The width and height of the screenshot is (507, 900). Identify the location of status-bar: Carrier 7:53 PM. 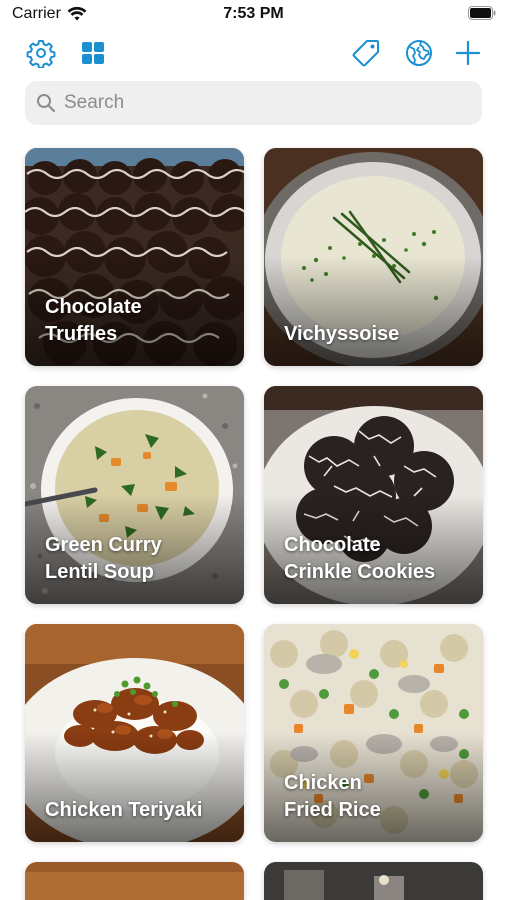
(253, 15).